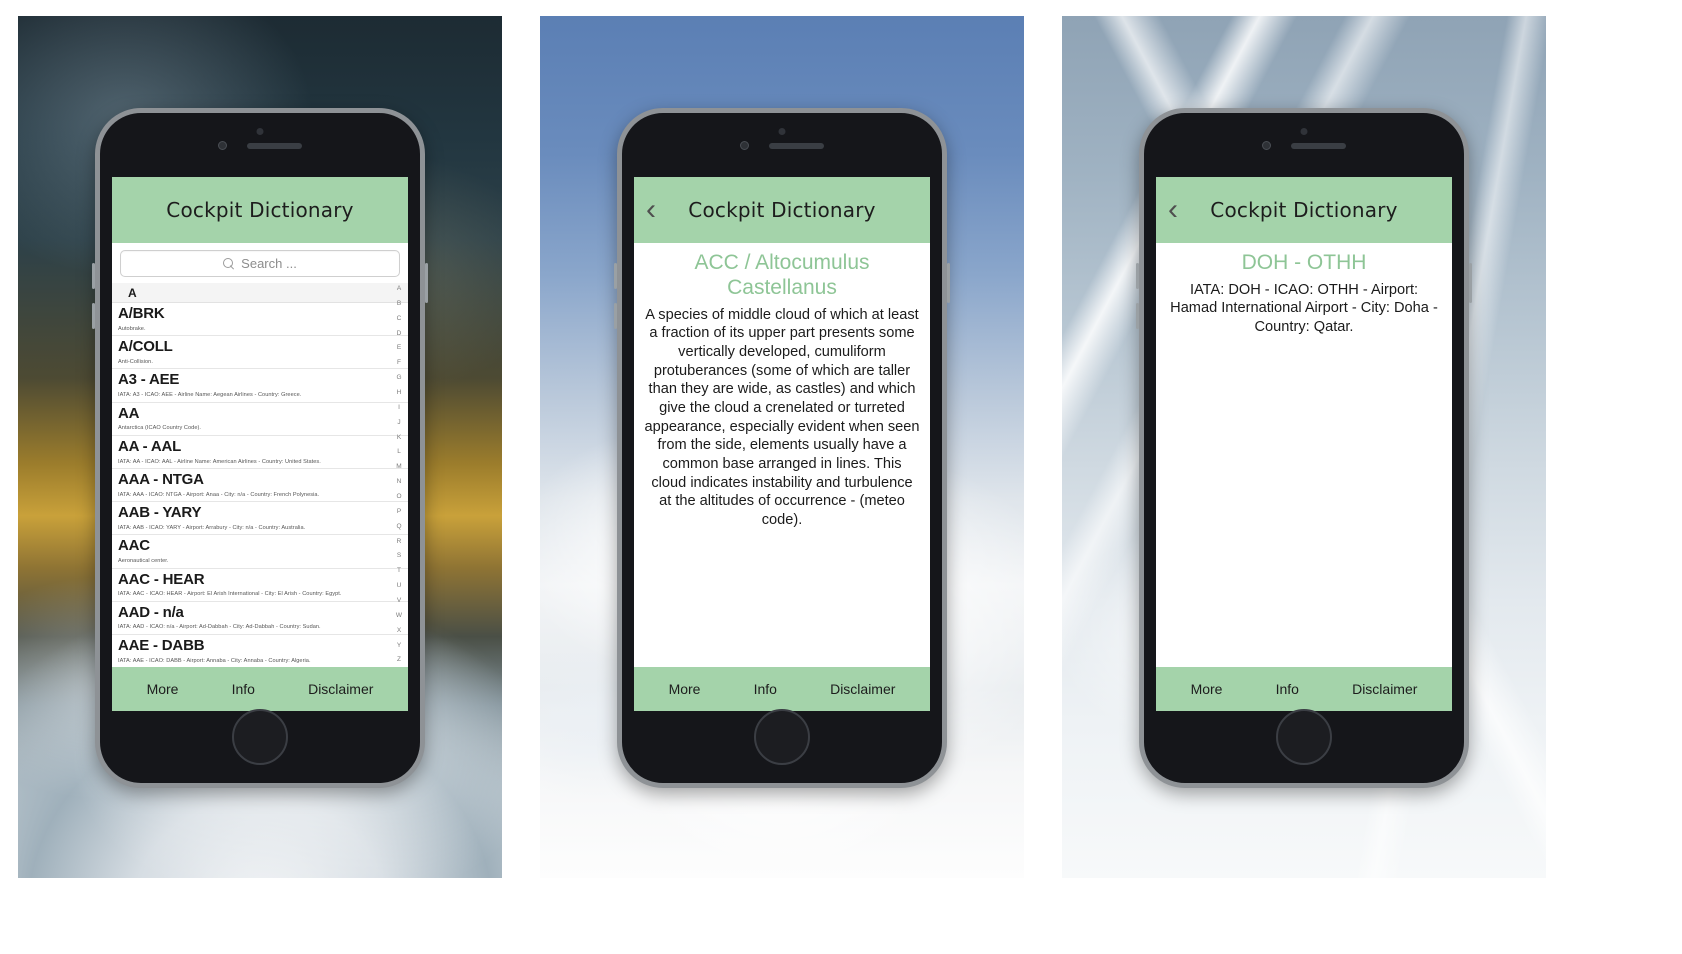 The image size is (1682, 954). What do you see at coordinates (260, 419) in the screenshot?
I see `list-item: AA Antarctica (ICAO Country Code).` at bounding box center [260, 419].